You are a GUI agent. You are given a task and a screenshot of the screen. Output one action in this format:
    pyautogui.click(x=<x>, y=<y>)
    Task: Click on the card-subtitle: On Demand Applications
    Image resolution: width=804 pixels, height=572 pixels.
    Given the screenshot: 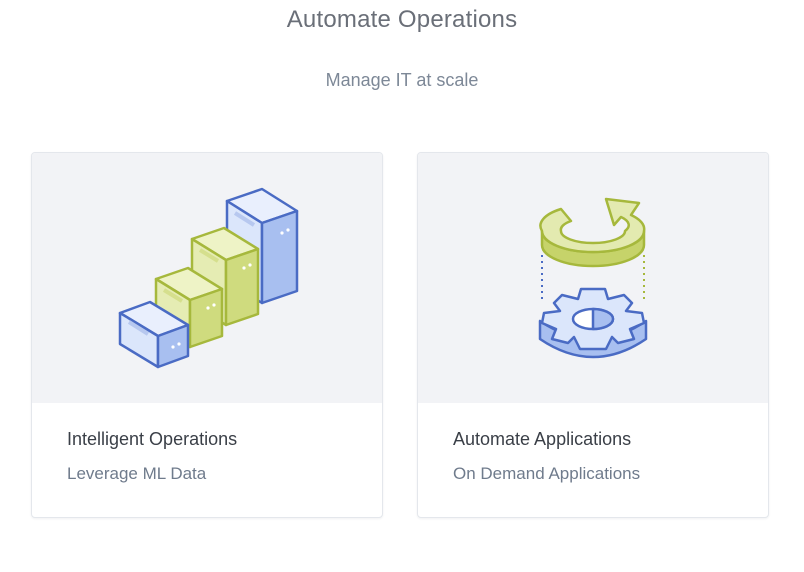 What is the action you would take?
    pyautogui.click(x=547, y=473)
    